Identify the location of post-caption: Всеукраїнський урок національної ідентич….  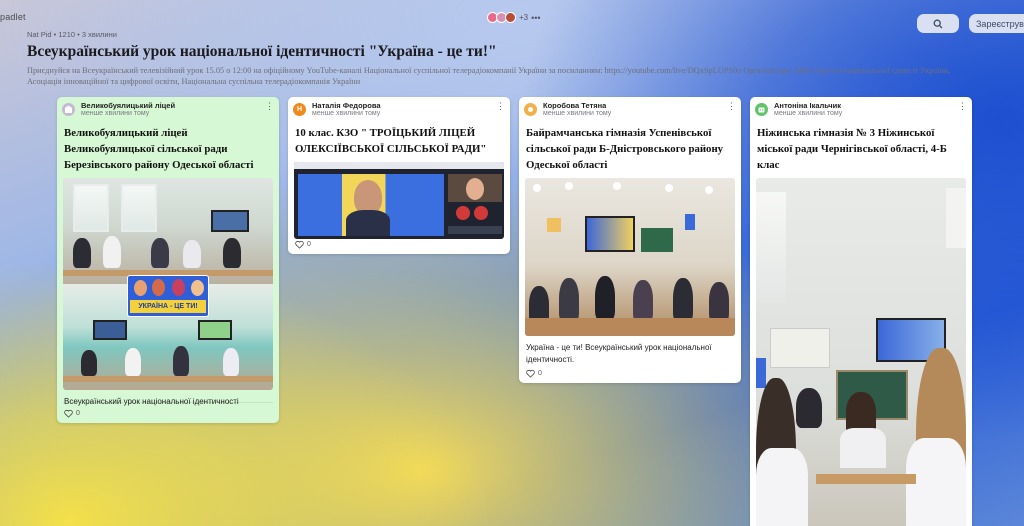
(151, 401).